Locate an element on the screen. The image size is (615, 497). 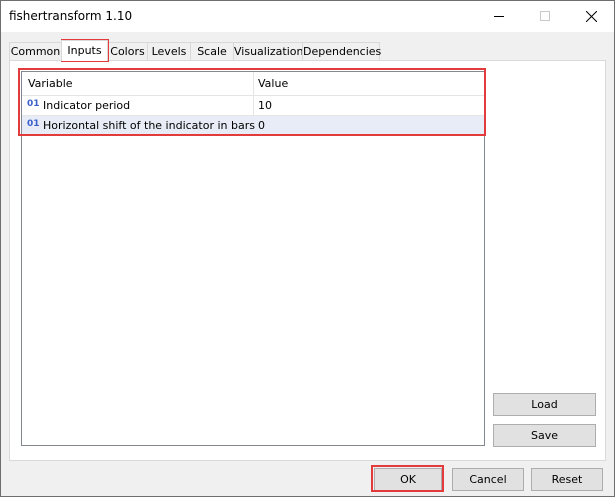
close-icon is located at coordinates (591, 16).